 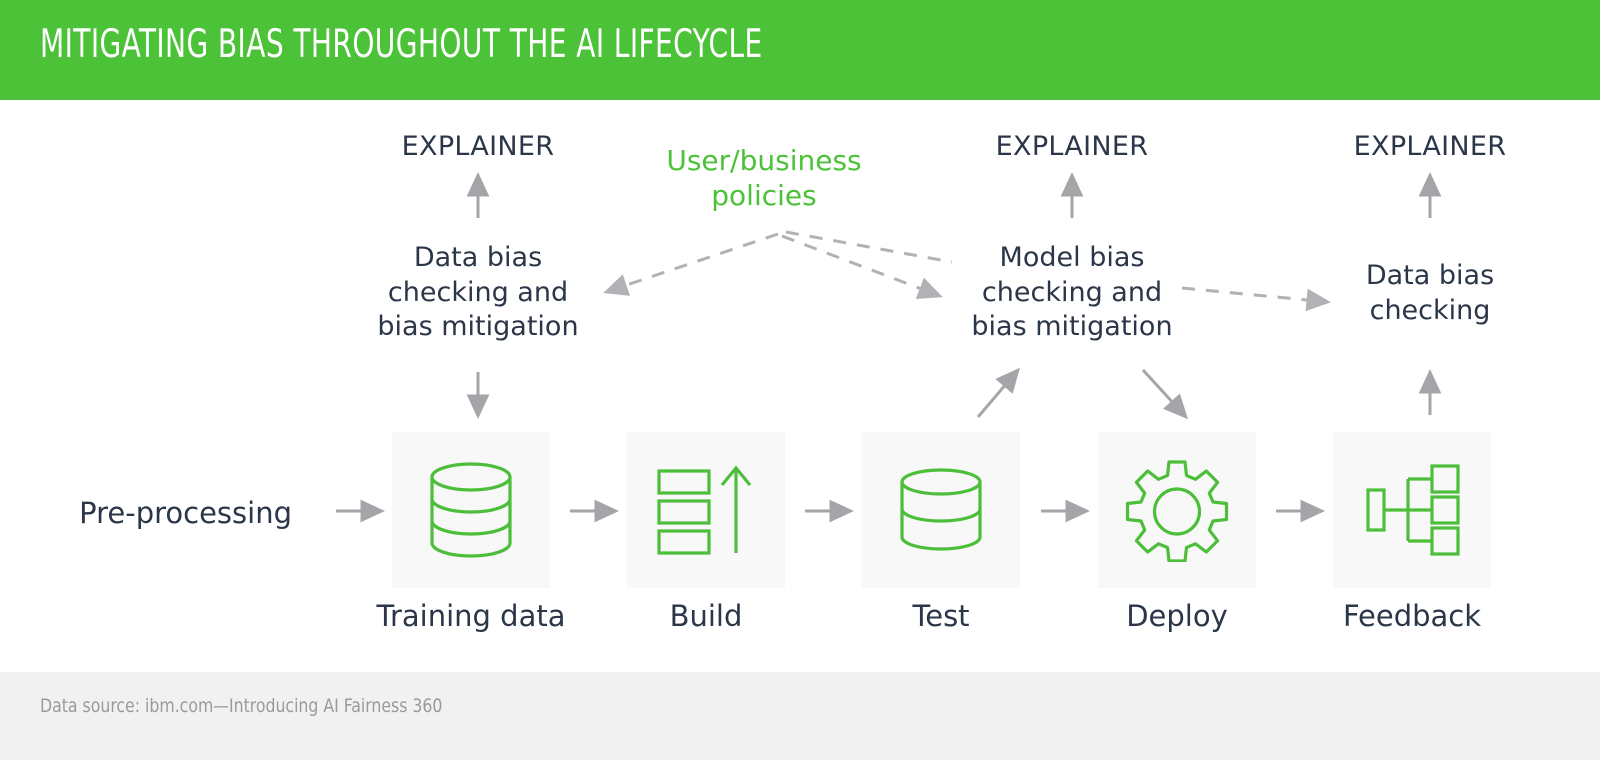 I want to click on stage-label-deploy: Deploy, so click(x=1177, y=616).